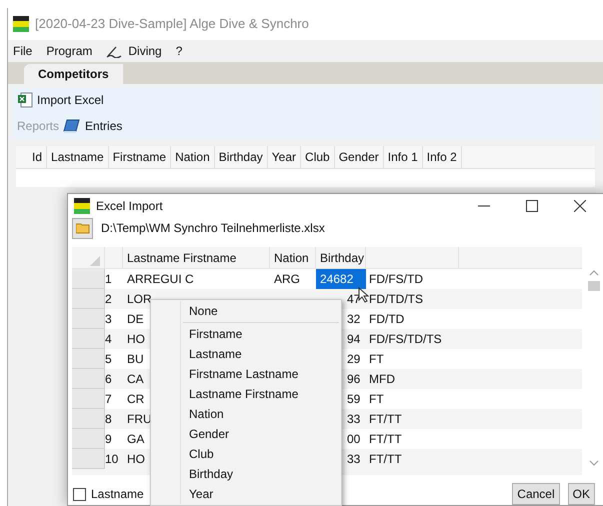 The height and width of the screenshot is (506, 603). I want to click on menu-option: Year, so click(261, 494).